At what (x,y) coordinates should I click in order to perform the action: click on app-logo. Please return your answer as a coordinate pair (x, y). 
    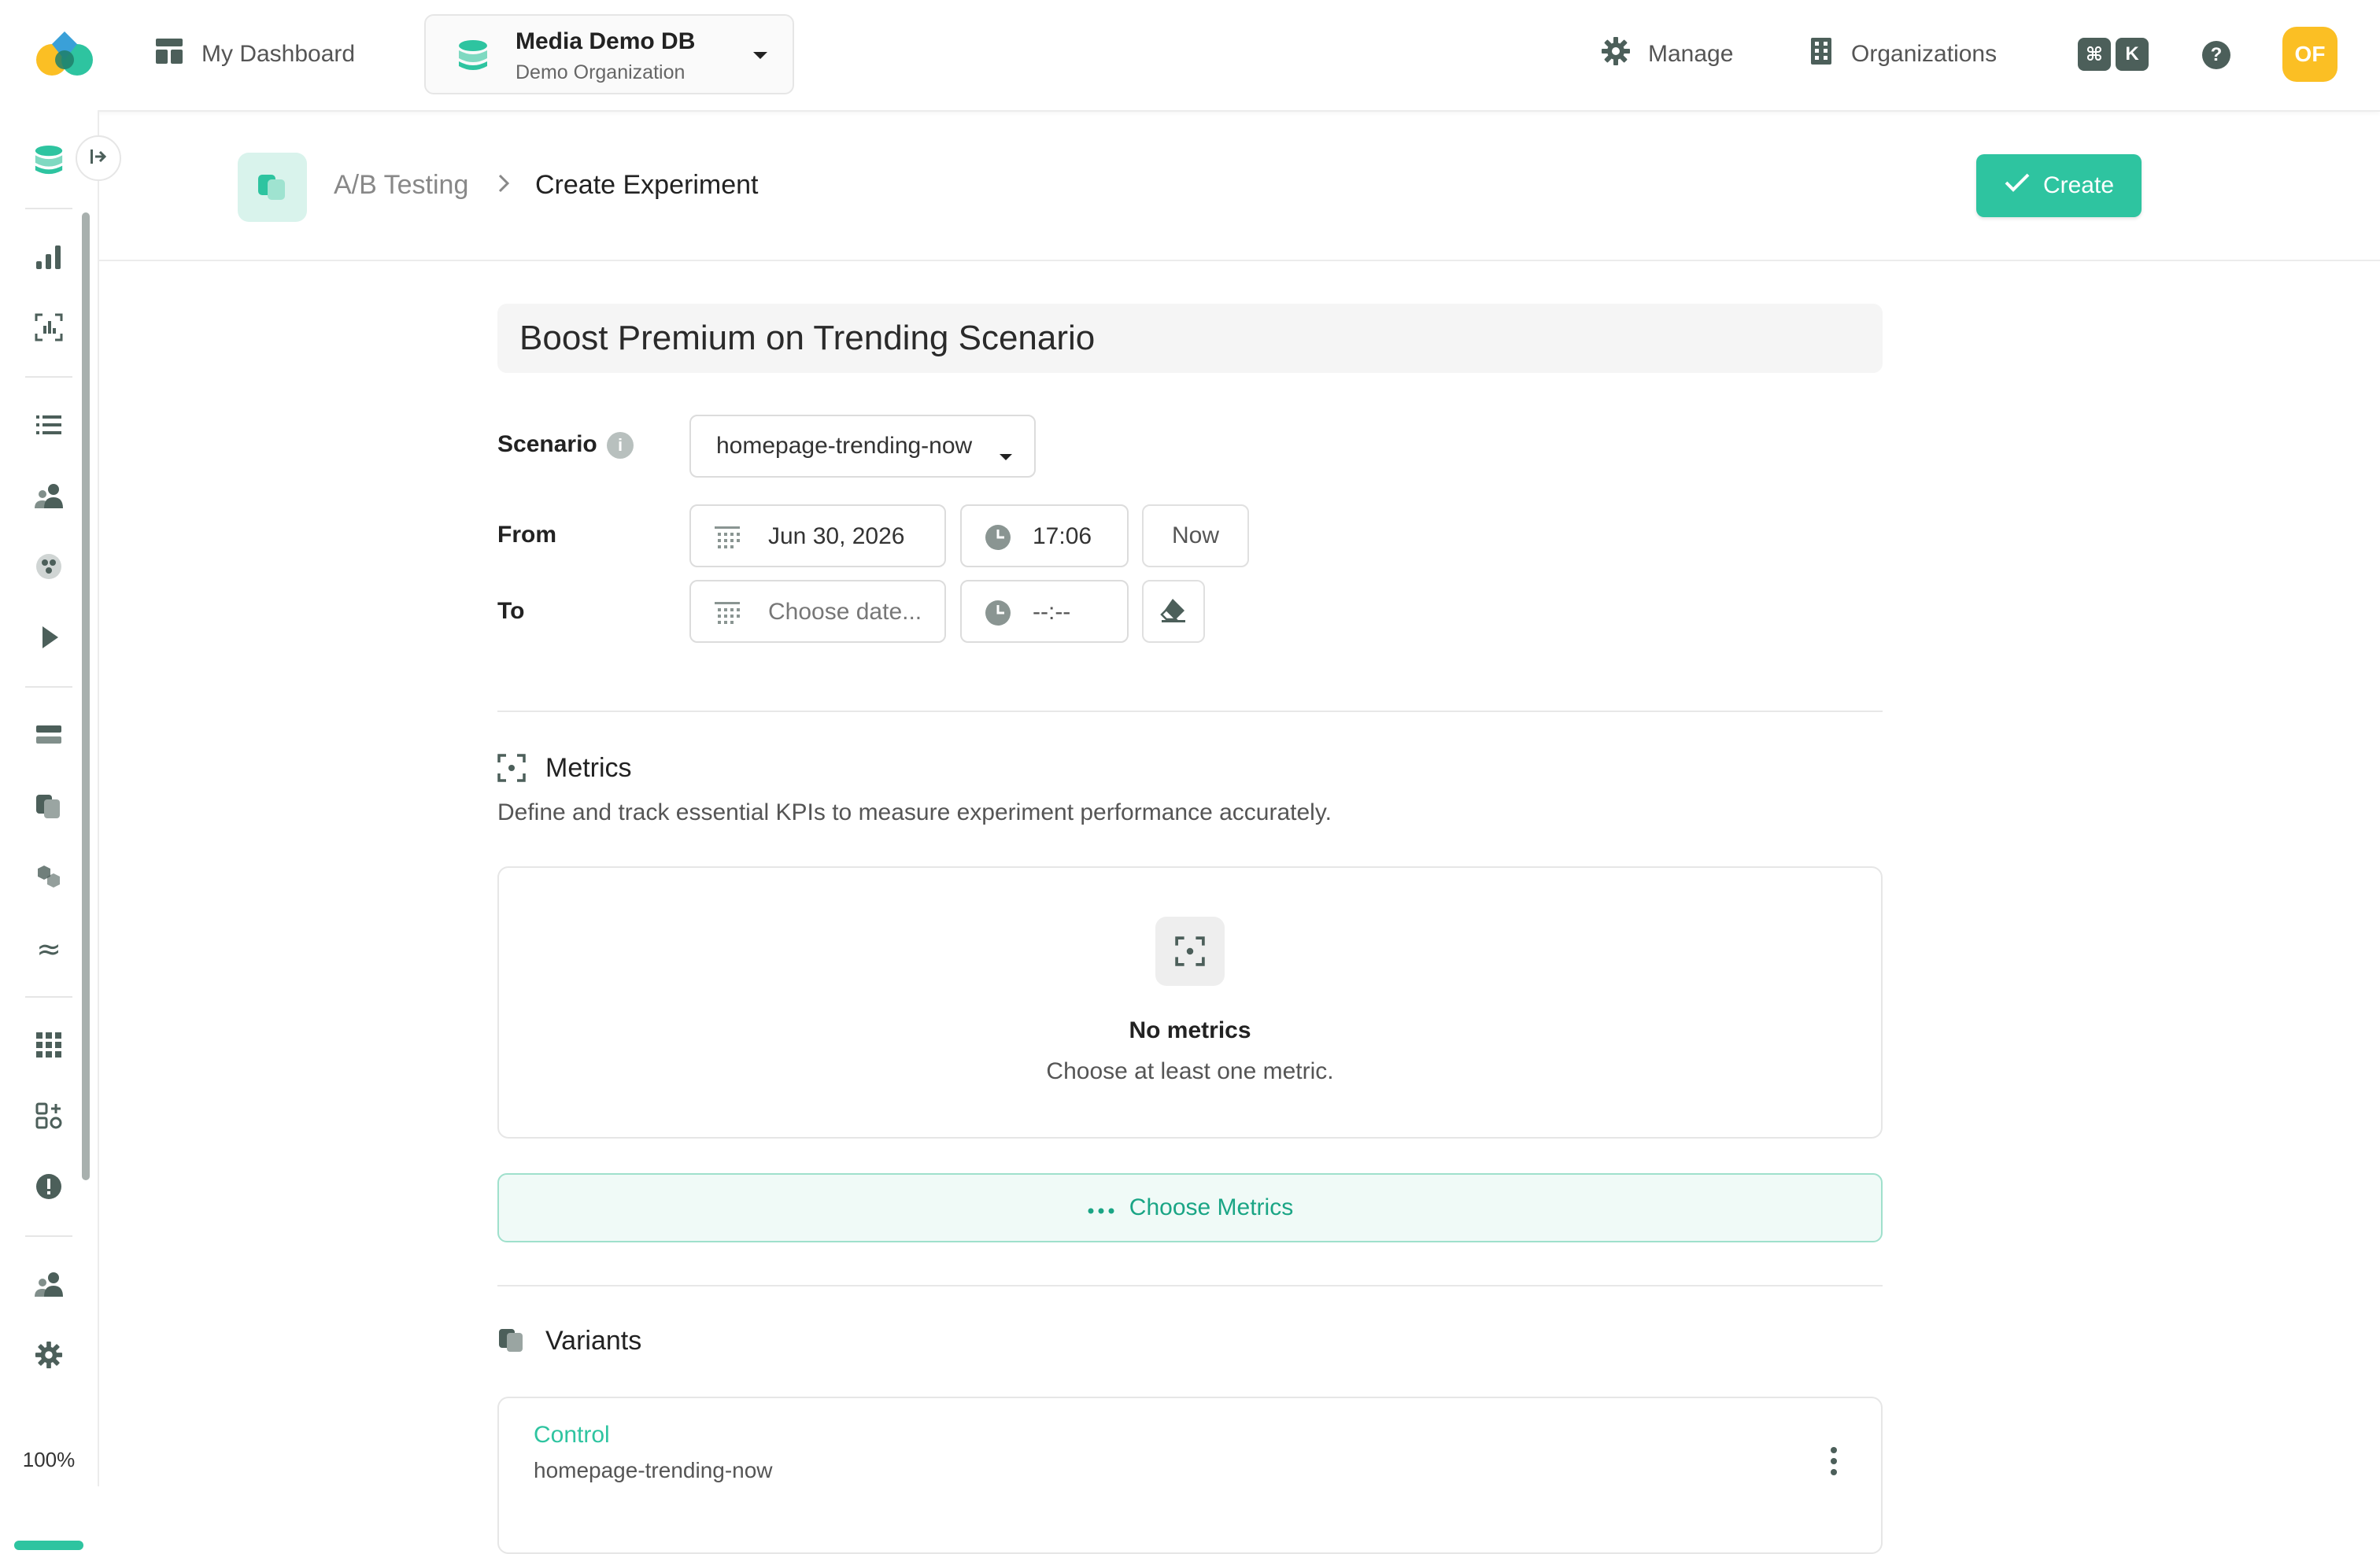
    Looking at the image, I should click on (64, 54).